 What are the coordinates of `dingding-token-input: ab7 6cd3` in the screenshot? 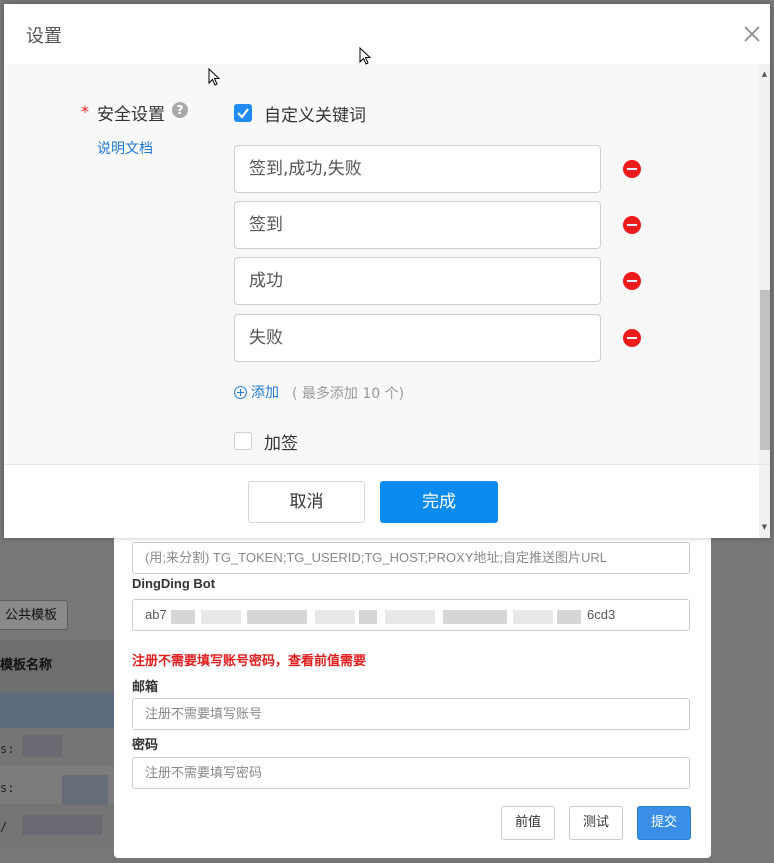 It's located at (411, 615).